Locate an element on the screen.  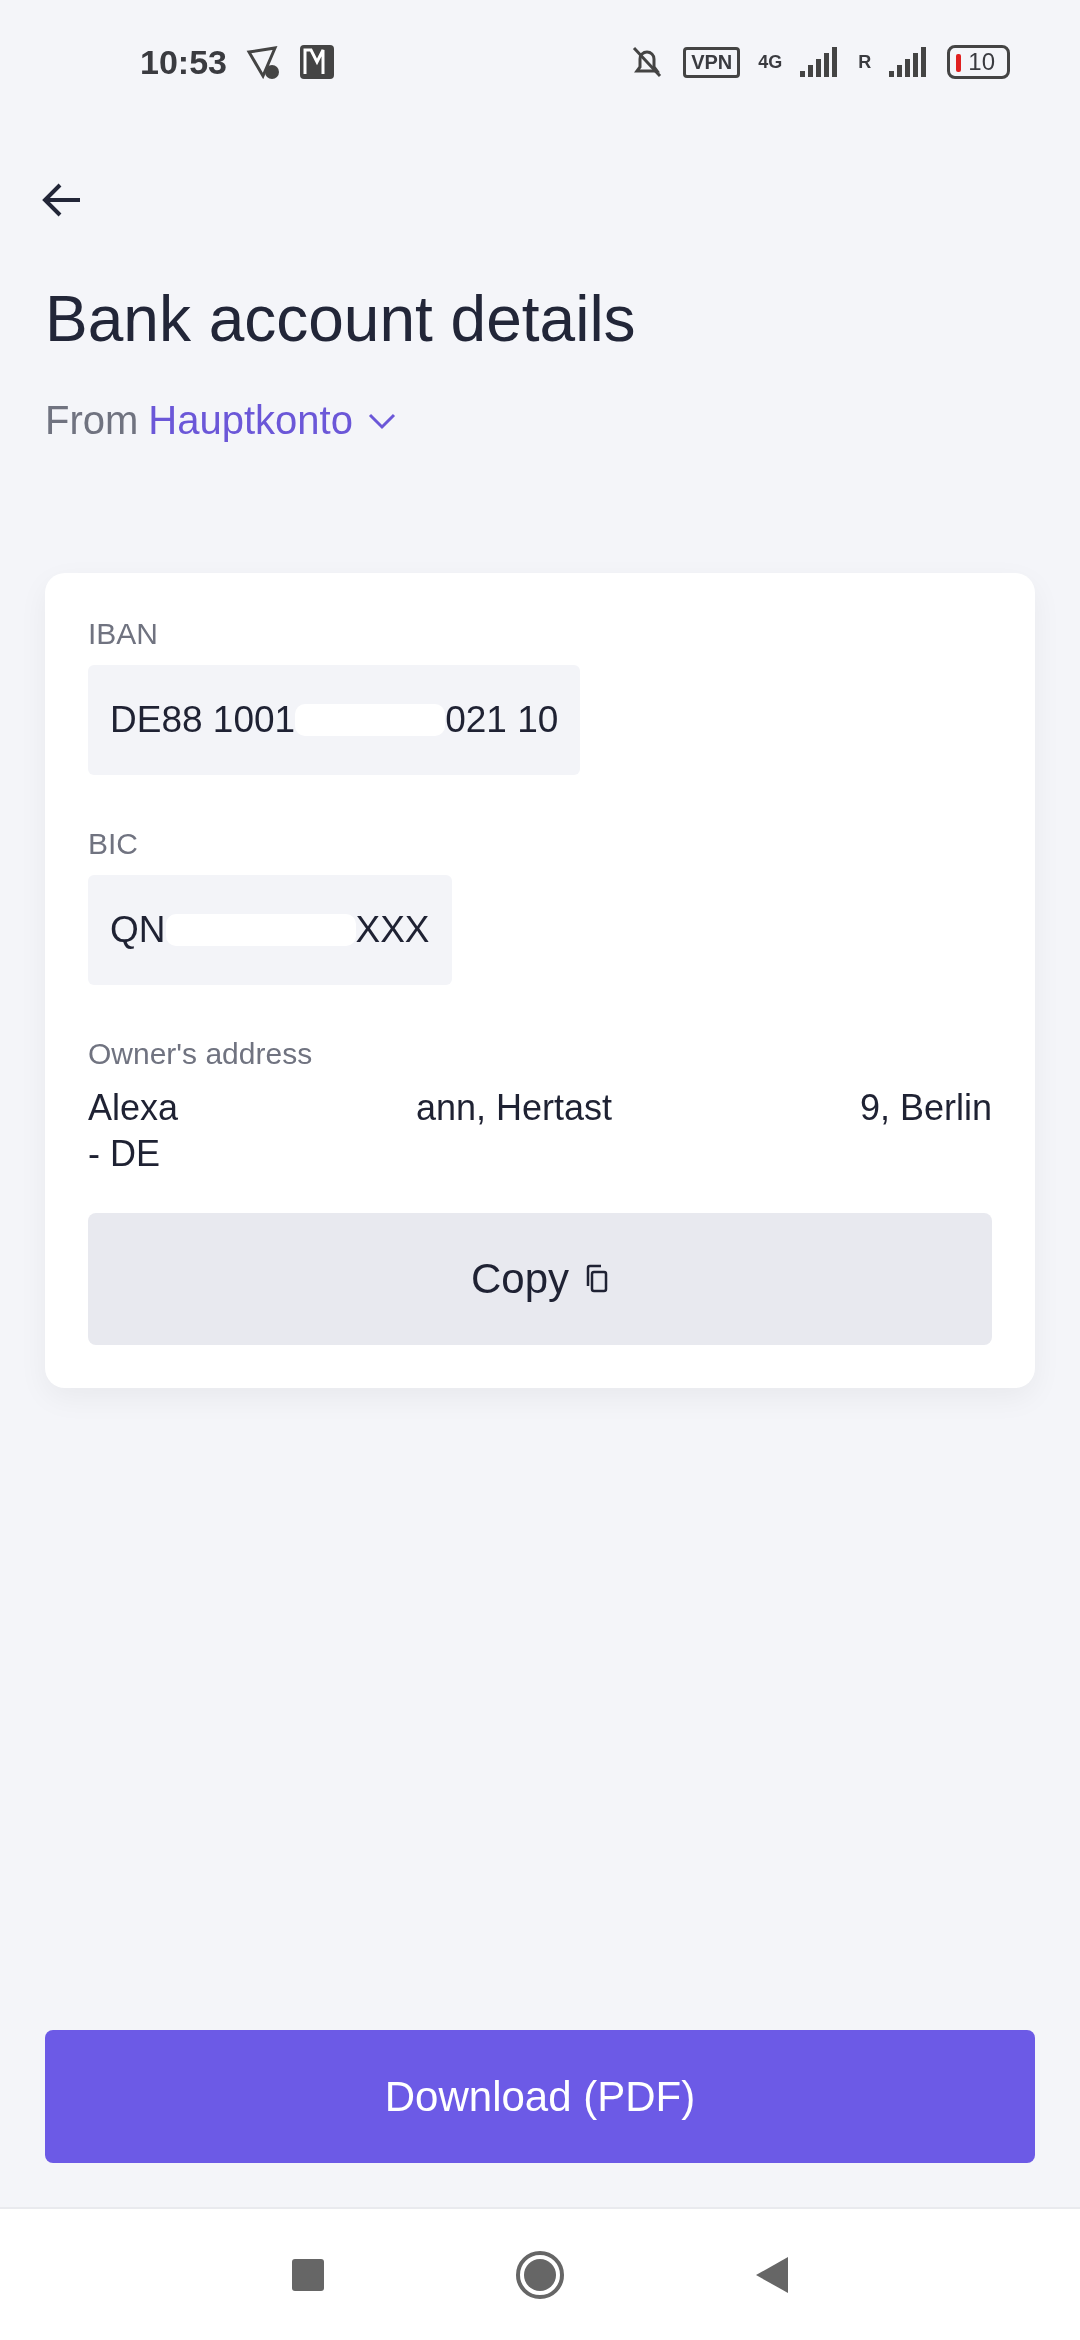
page-title: Bank account details is located at coordinates (341, 319).